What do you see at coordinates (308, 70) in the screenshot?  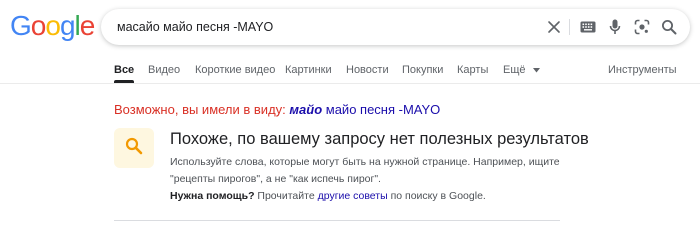 I see `tab-images: Картинки` at bounding box center [308, 70].